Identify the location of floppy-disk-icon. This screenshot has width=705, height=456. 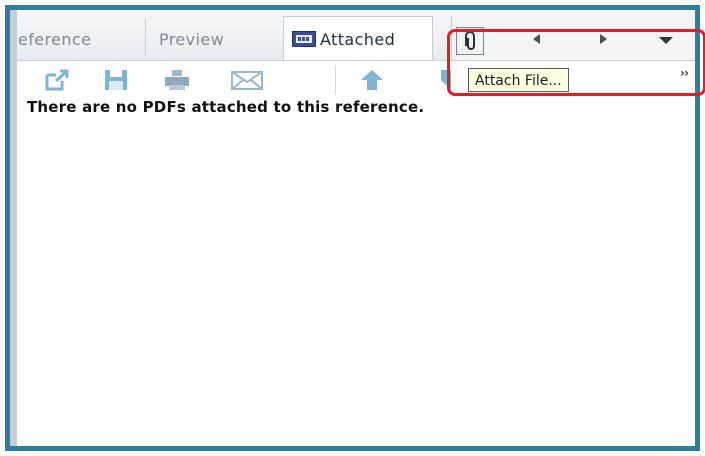
(116, 80).